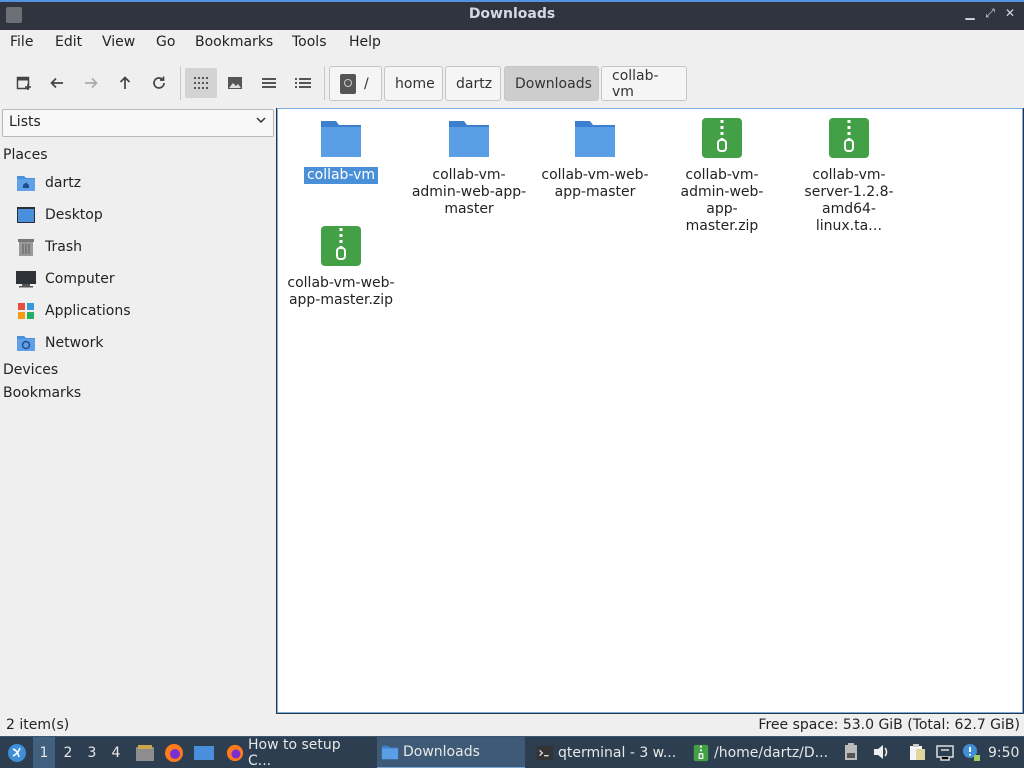  I want to click on window-title: Downloads, so click(512, 14).